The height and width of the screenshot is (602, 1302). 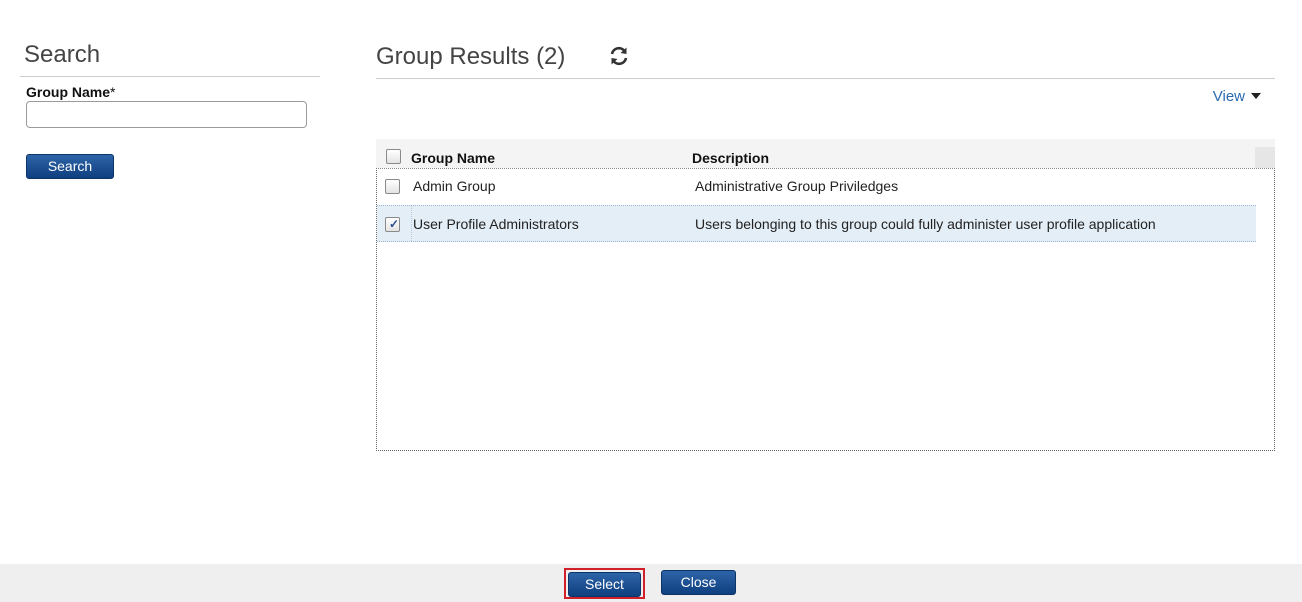 What do you see at coordinates (496, 224) in the screenshot?
I see `row-group-name: User Profile Administrators` at bounding box center [496, 224].